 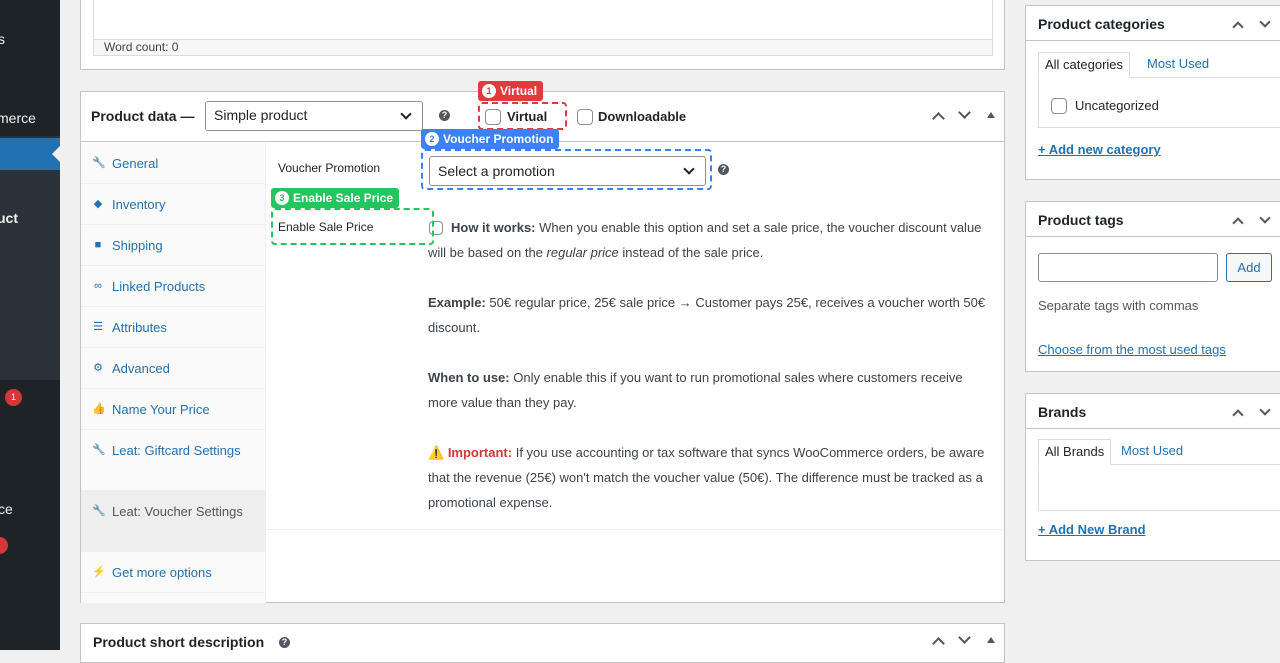 What do you see at coordinates (143, 116) in the screenshot?
I see `product-data-title: Product data —` at bounding box center [143, 116].